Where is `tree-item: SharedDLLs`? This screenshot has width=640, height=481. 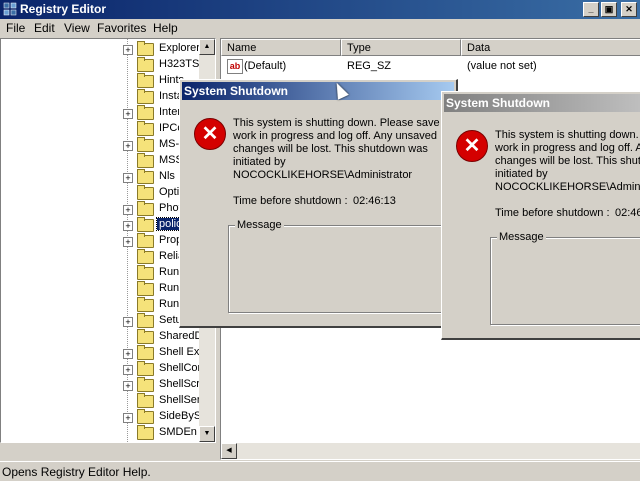 tree-item: SharedDLLs is located at coordinates (169, 337).